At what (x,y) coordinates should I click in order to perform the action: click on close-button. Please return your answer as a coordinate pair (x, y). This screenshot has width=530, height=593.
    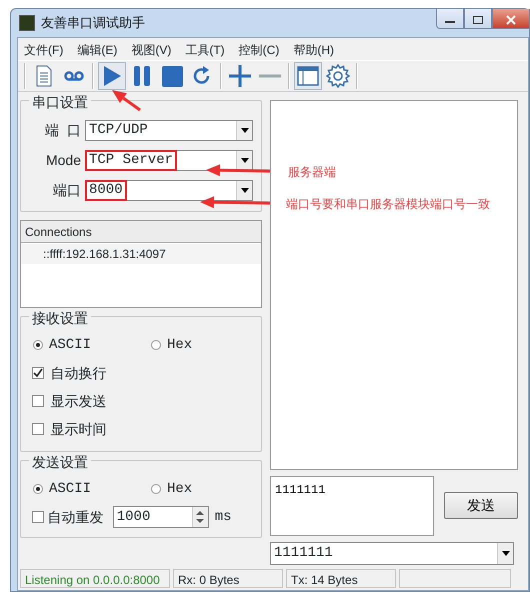
    Looking at the image, I should click on (511, 19).